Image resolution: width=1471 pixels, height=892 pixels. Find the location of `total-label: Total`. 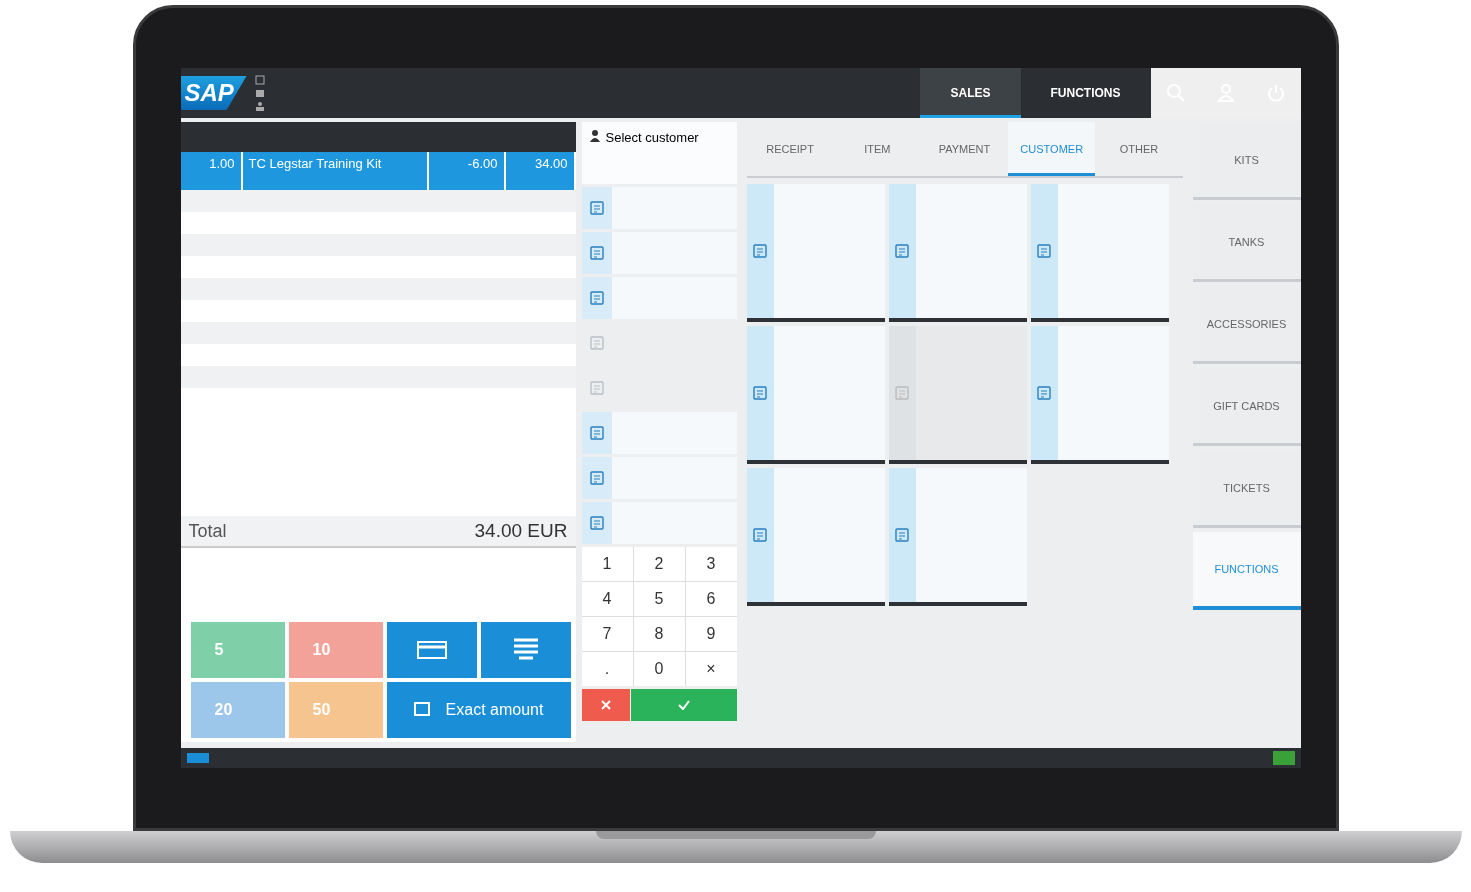

total-label: Total is located at coordinates (207, 531).